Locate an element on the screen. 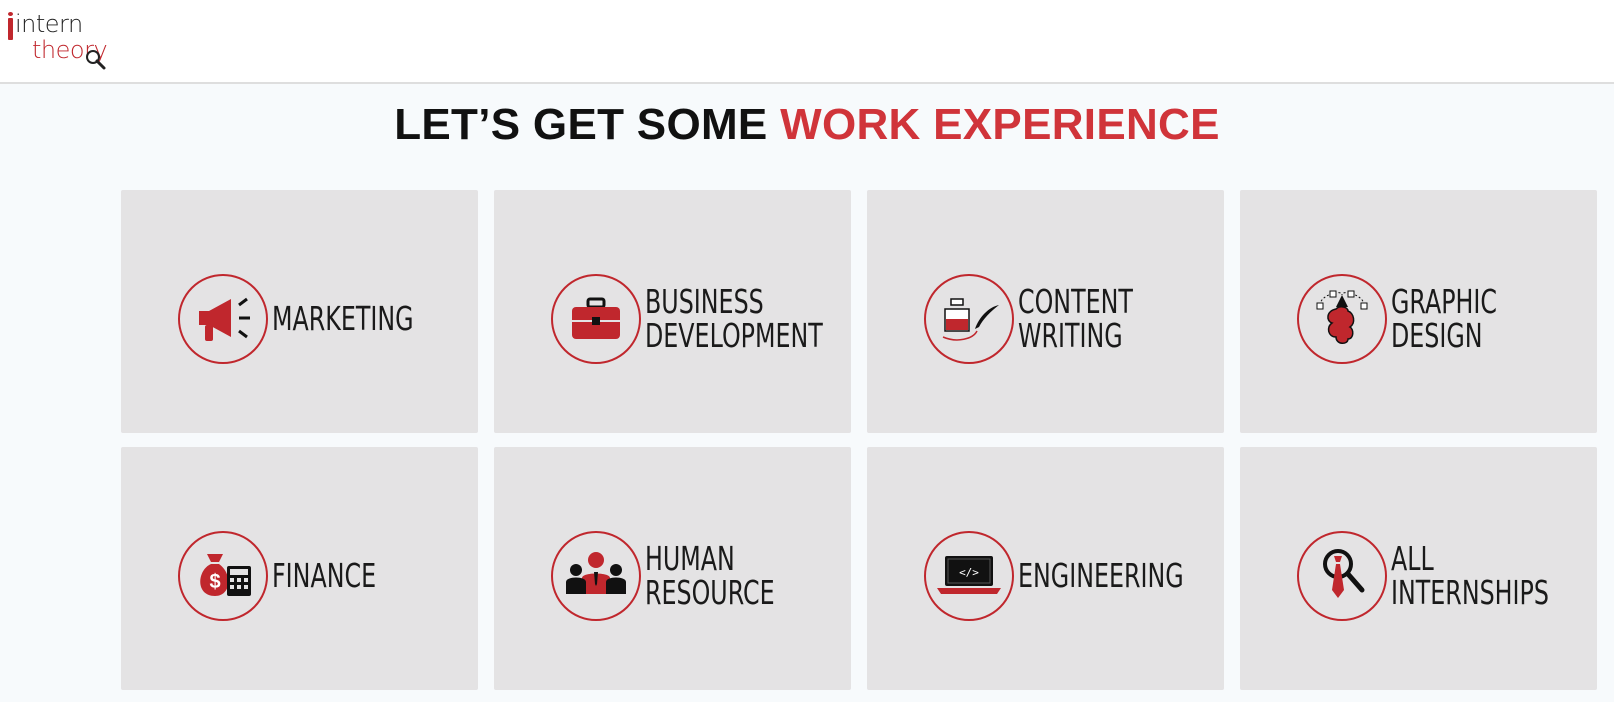 Image resolution: width=1614 pixels, height=702 pixels. category-card-marketing: MARKETING is located at coordinates (299, 311).